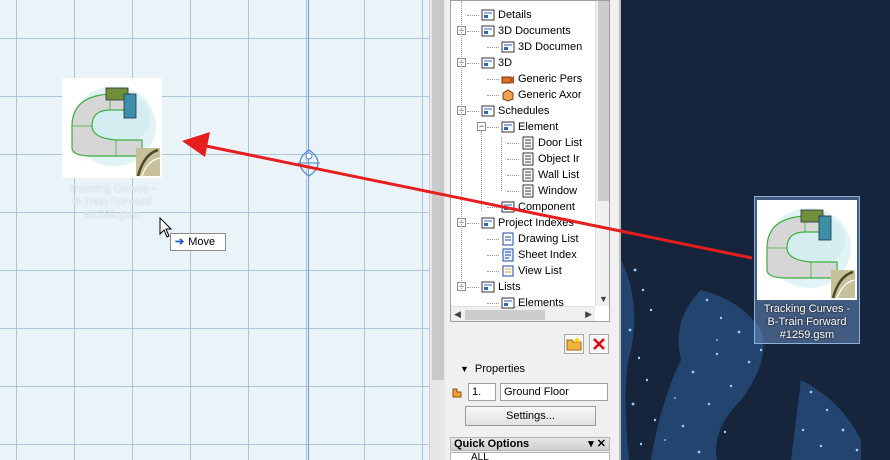 The width and height of the screenshot is (890, 460). I want to click on tree-item-label: Generic Axor, so click(550, 95).